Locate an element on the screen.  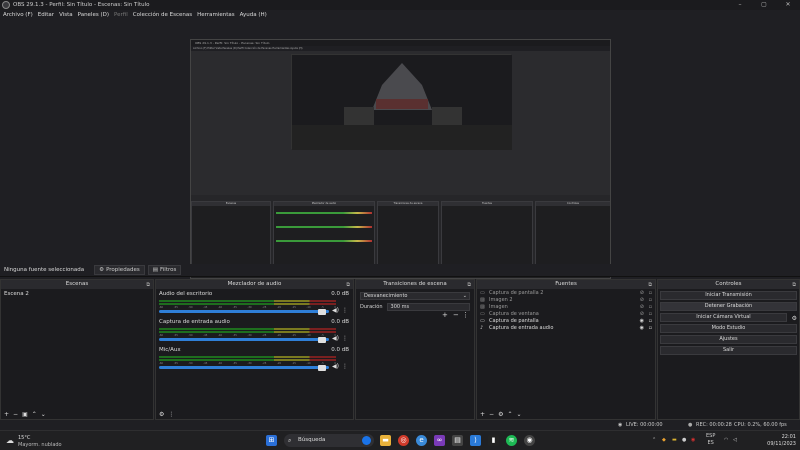
advanced-audio-icon: ⚙ is located at coordinates (161, 414).